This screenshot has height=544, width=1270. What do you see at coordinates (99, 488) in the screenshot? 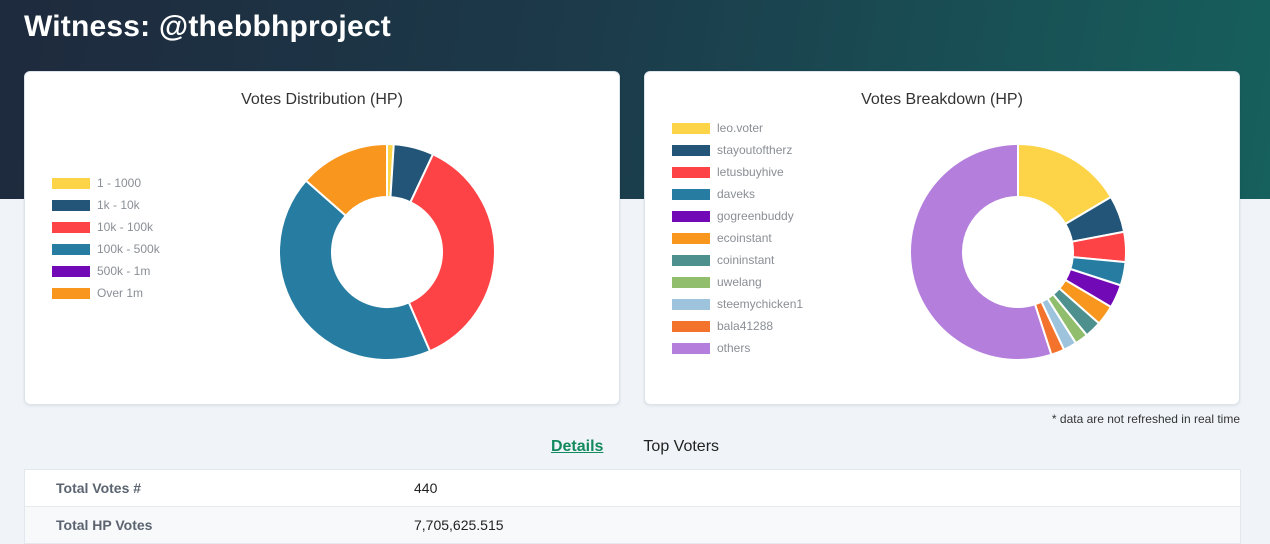
I see `row-key: Total Votes #` at bounding box center [99, 488].